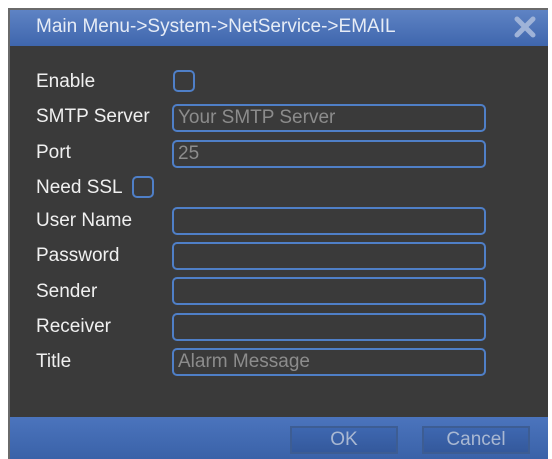 The height and width of the screenshot is (459, 552). What do you see at coordinates (329, 118) in the screenshot?
I see `smtp-server-input` at bounding box center [329, 118].